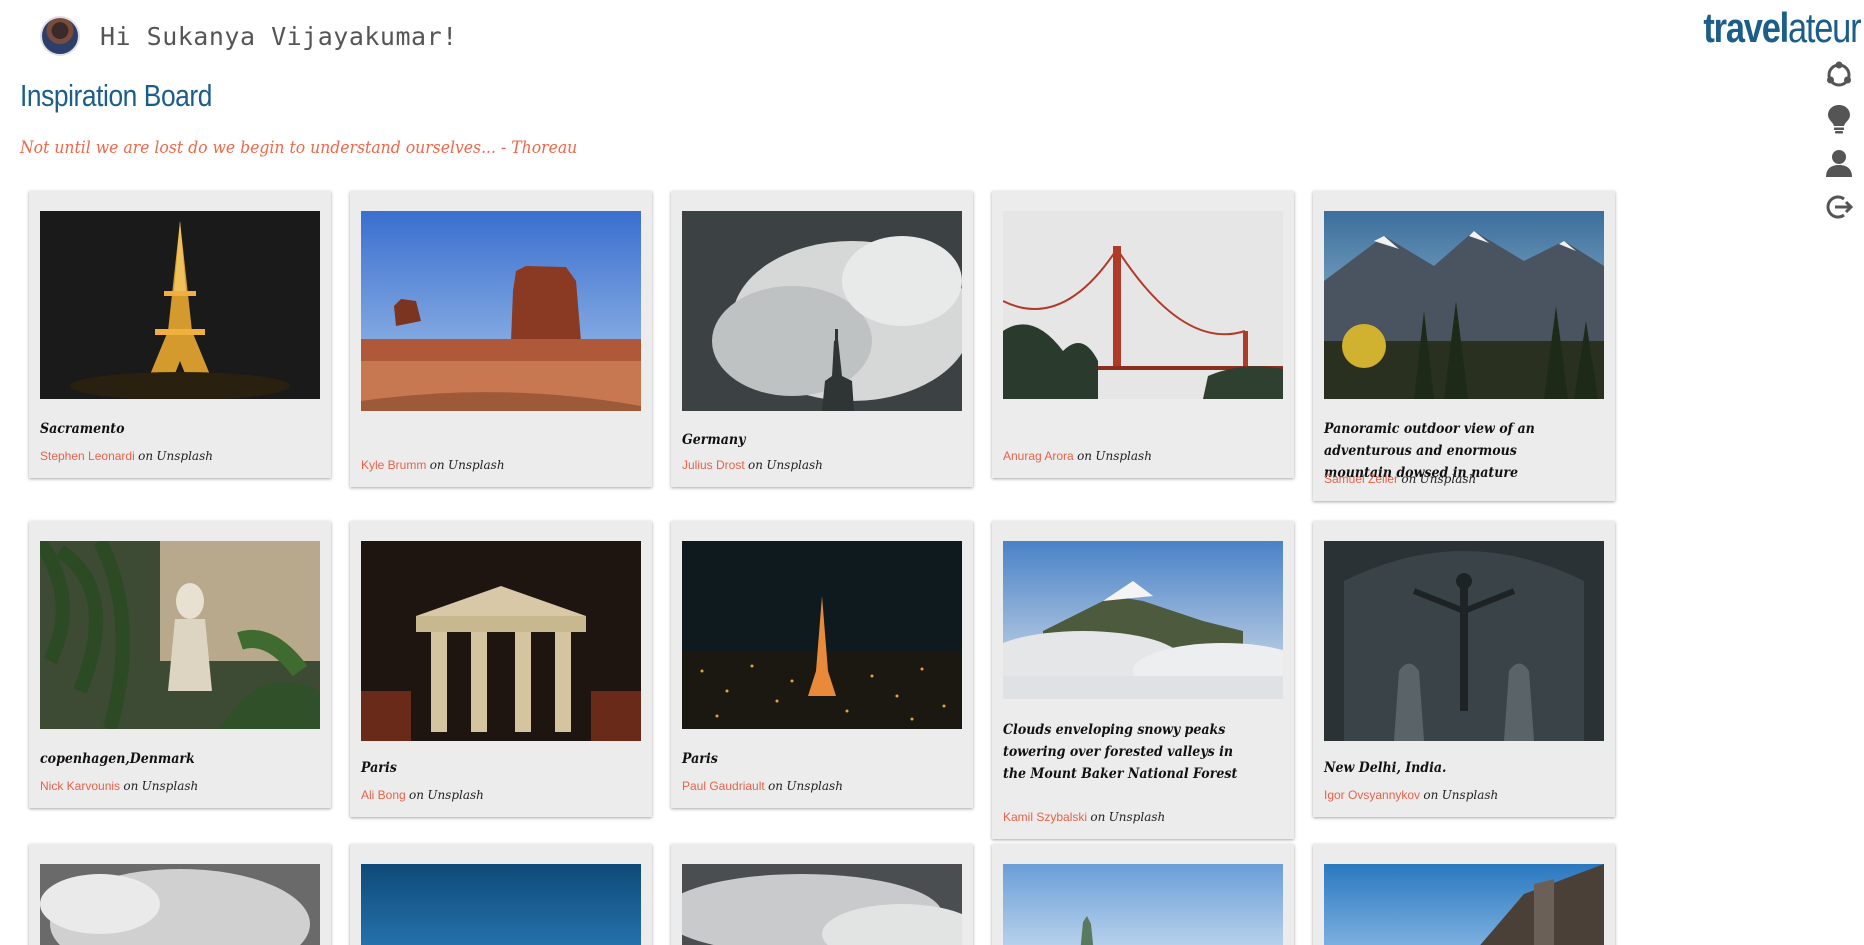 This screenshot has width=1864, height=945. What do you see at coordinates (1839, 141) in the screenshot?
I see `side-nav` at bounding box center [1839, 141].